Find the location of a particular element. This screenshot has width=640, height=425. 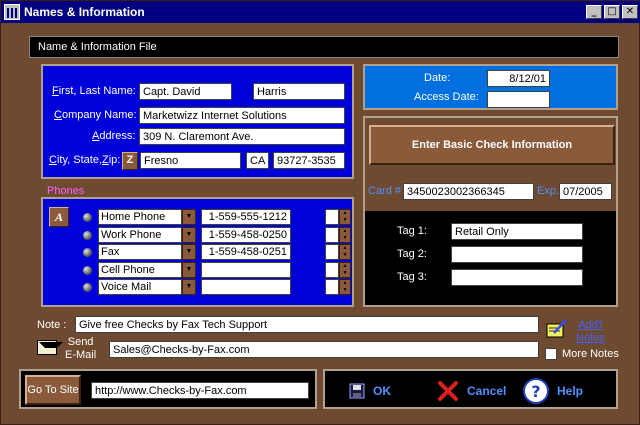

date-label: Date: is located at coordinates (437, 78).